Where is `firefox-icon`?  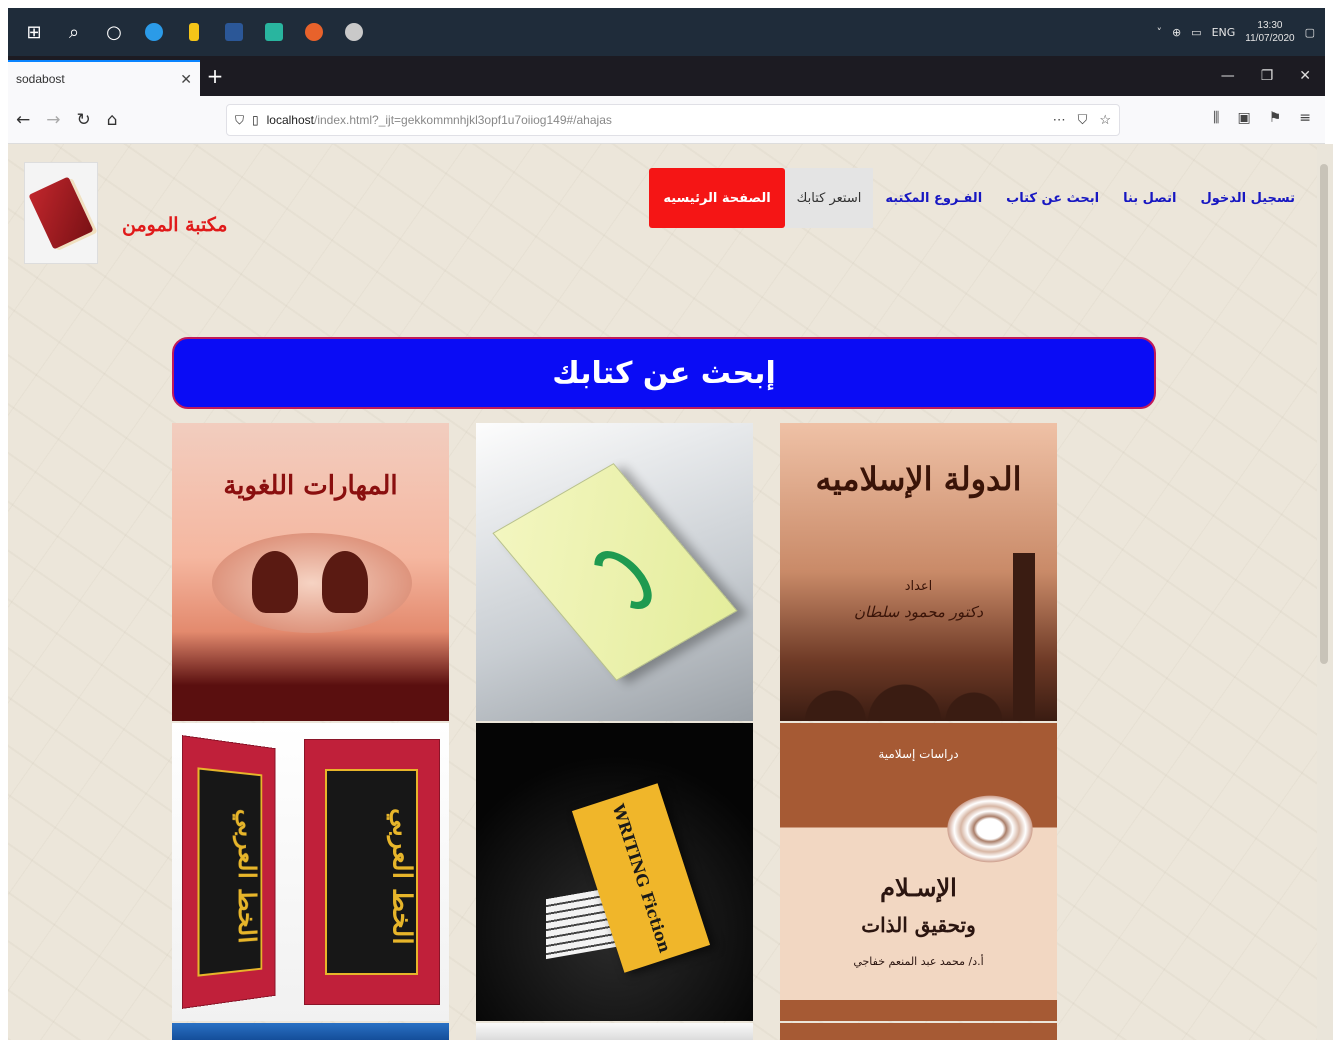 firefox-icon is located at coordinates (314, 32).